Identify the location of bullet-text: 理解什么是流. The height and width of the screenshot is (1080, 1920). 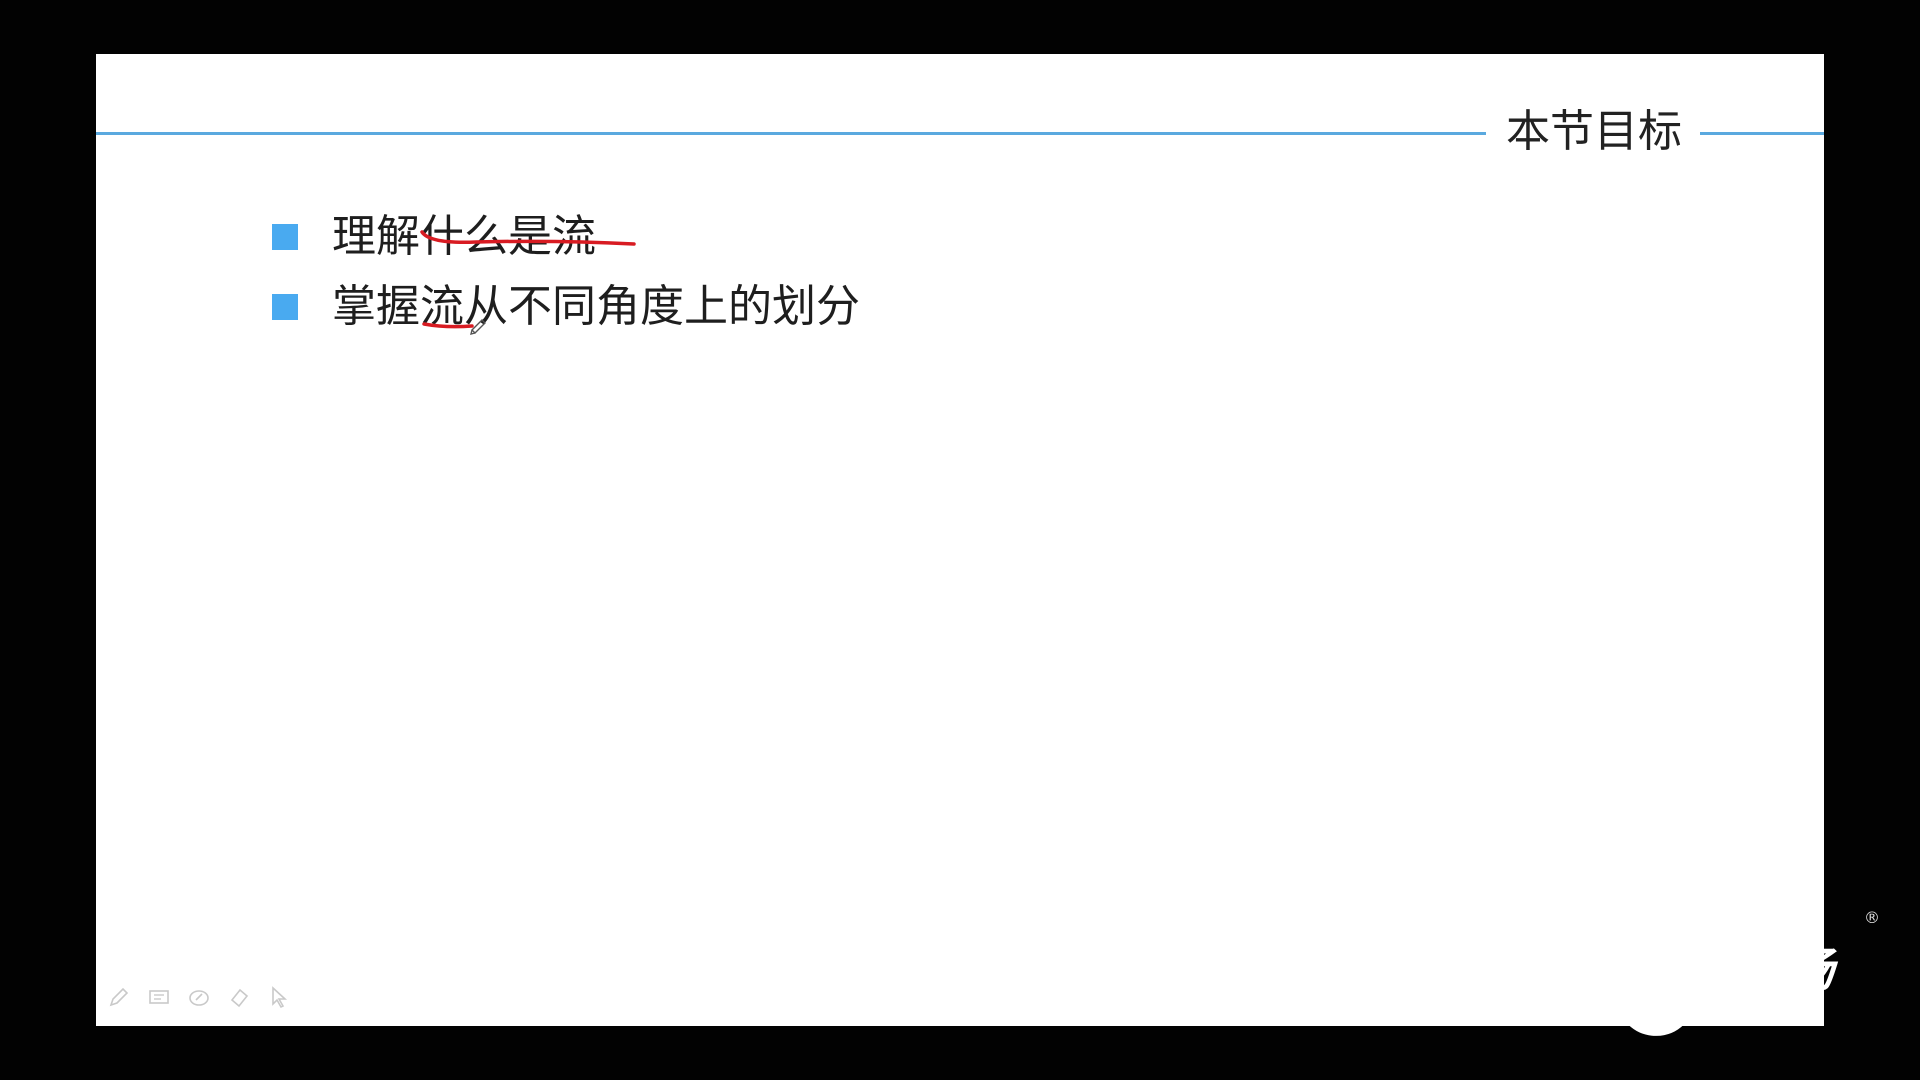
(464, 236).